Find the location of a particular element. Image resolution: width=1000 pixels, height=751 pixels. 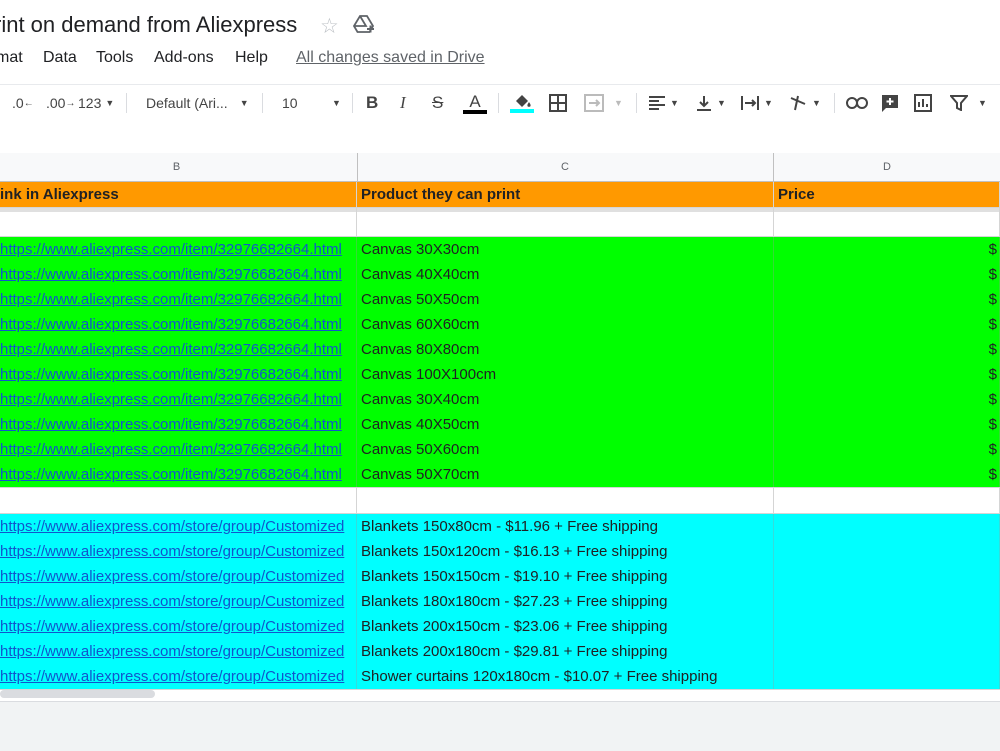

insert-link-icon is located at coordinates (857, 103).